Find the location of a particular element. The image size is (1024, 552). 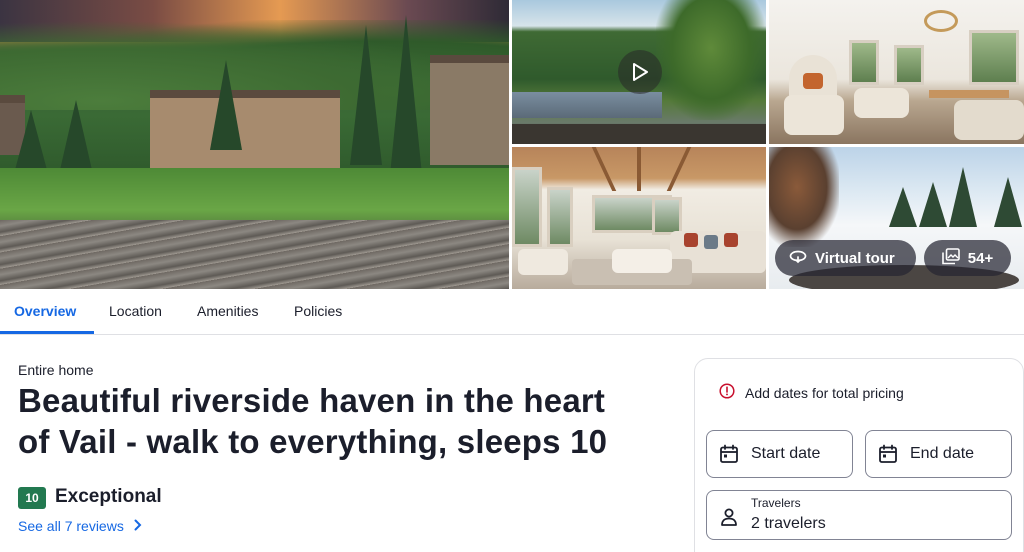

tab-location: Location is located at coordinates (135, 311).